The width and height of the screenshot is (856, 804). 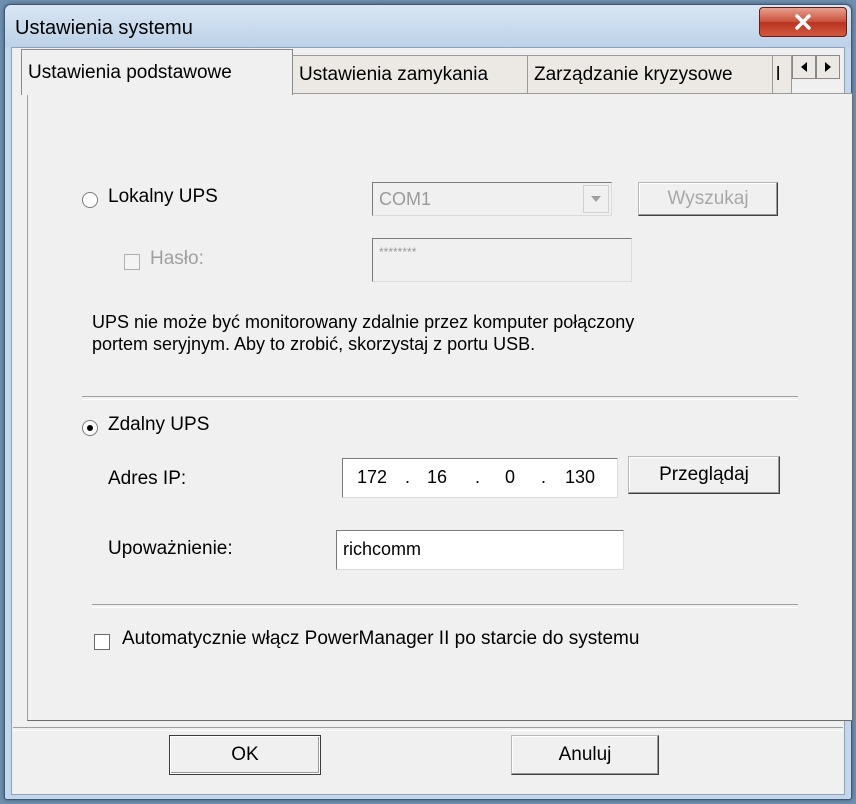 I want to click on dropdown-button, so click(x=596, y=199).